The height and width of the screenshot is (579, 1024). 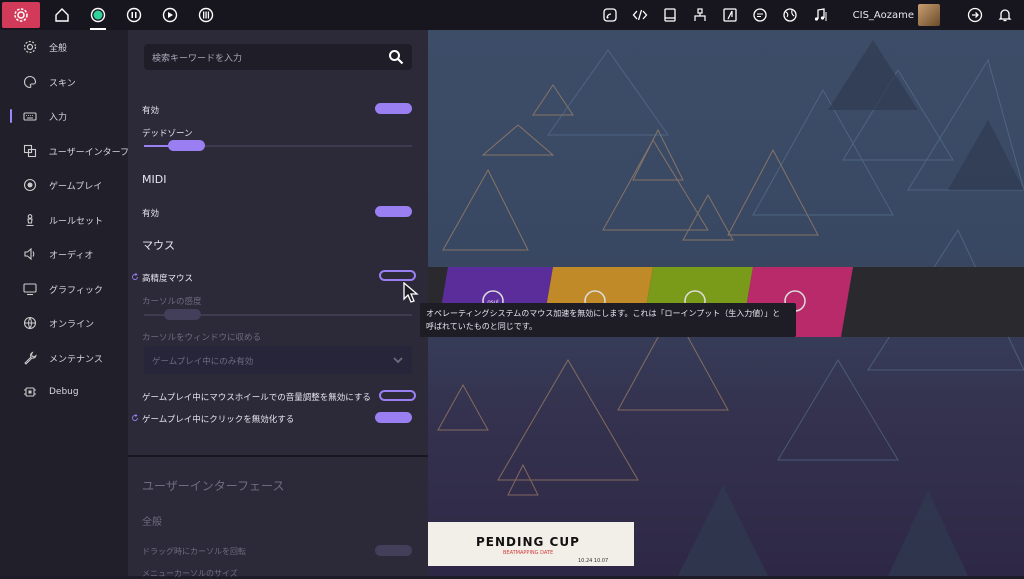 I want to click on avatar, so click(x=929, y=15).